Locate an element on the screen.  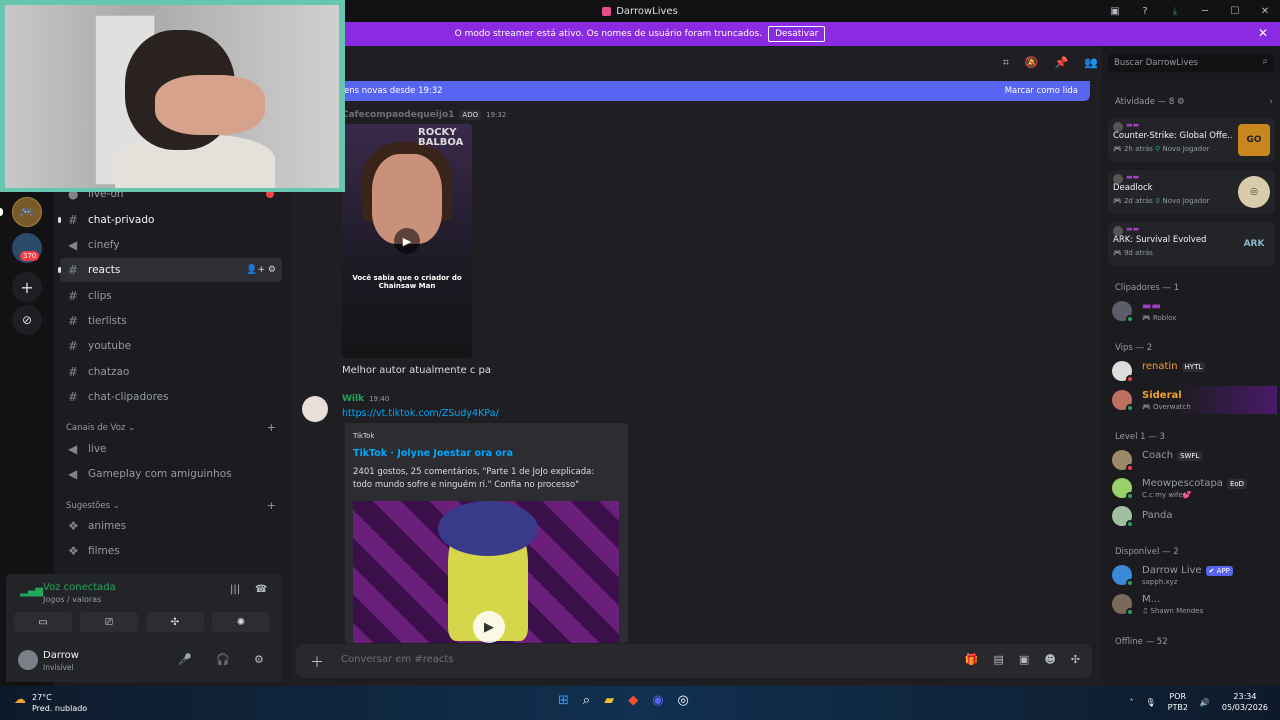
notifications-icon: 🔕 is located at coordinates (1032, 63).